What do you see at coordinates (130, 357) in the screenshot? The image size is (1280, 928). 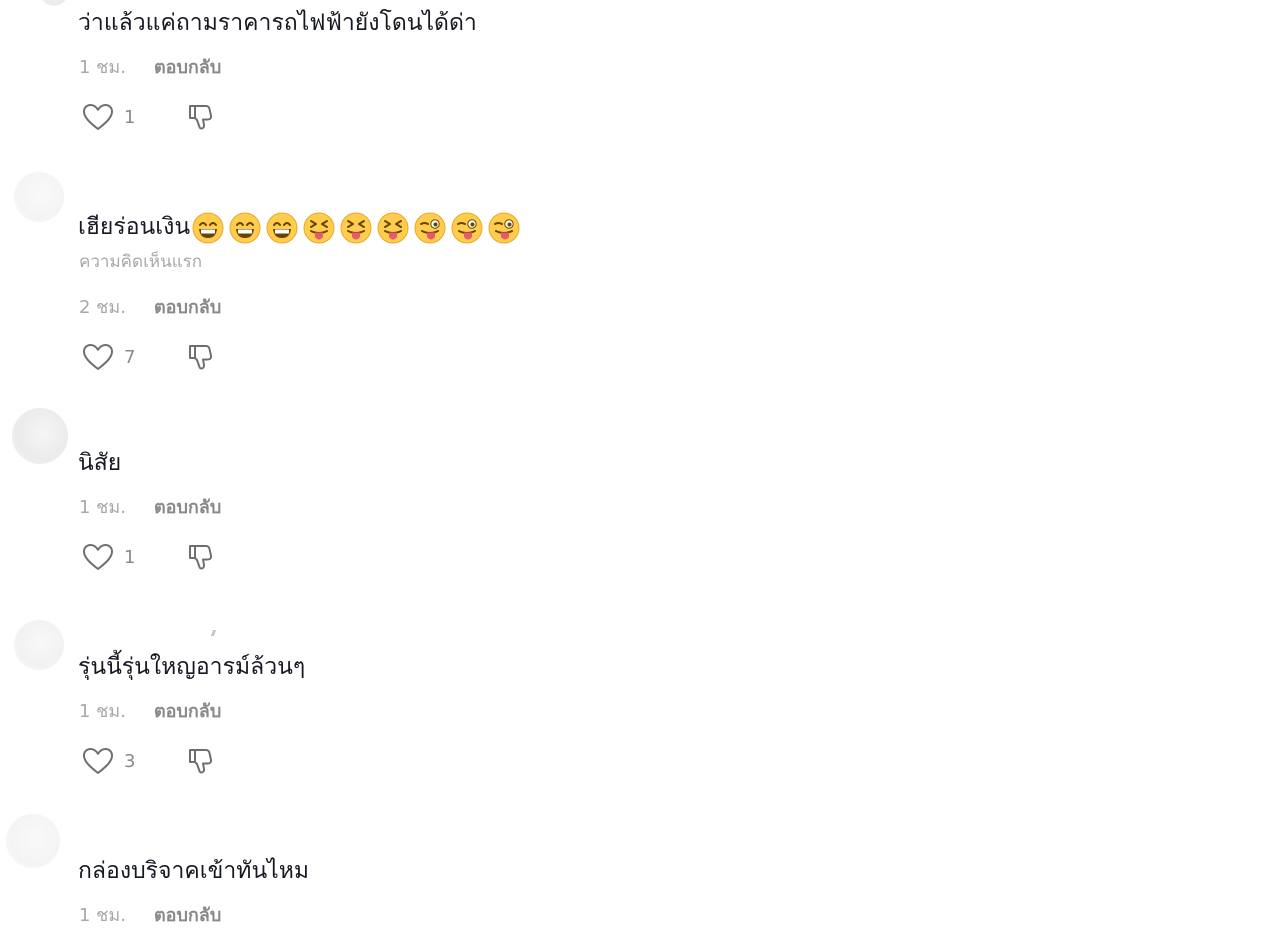 I see `like-count: 7` at bounding box center [130, 357].